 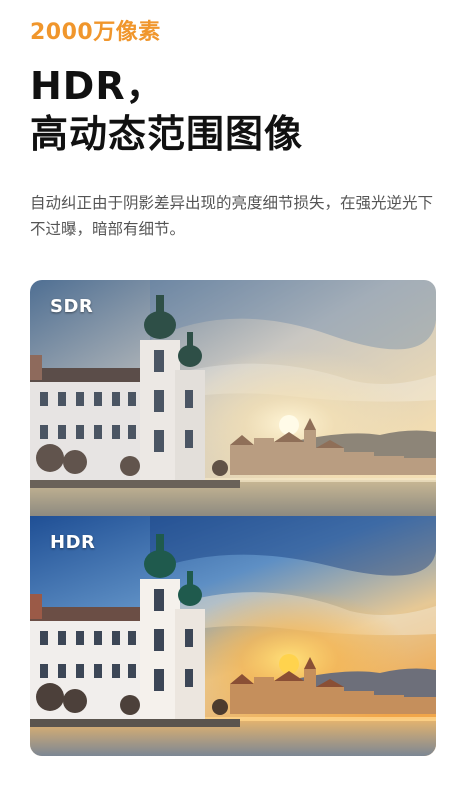 What do you see at coordinates (97, 86) in the screenshot?
I see `title-line-1: HDR，` at bounding box center [97, 86].